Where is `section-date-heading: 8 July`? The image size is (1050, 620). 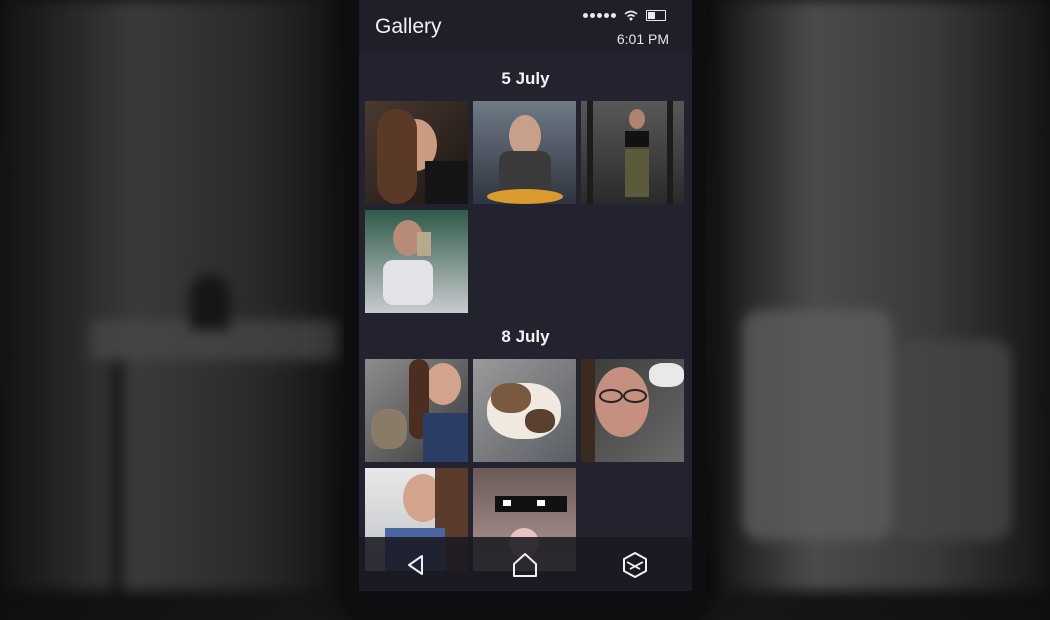
section-date-heading: 8 July is located at coordinates (525, 336).